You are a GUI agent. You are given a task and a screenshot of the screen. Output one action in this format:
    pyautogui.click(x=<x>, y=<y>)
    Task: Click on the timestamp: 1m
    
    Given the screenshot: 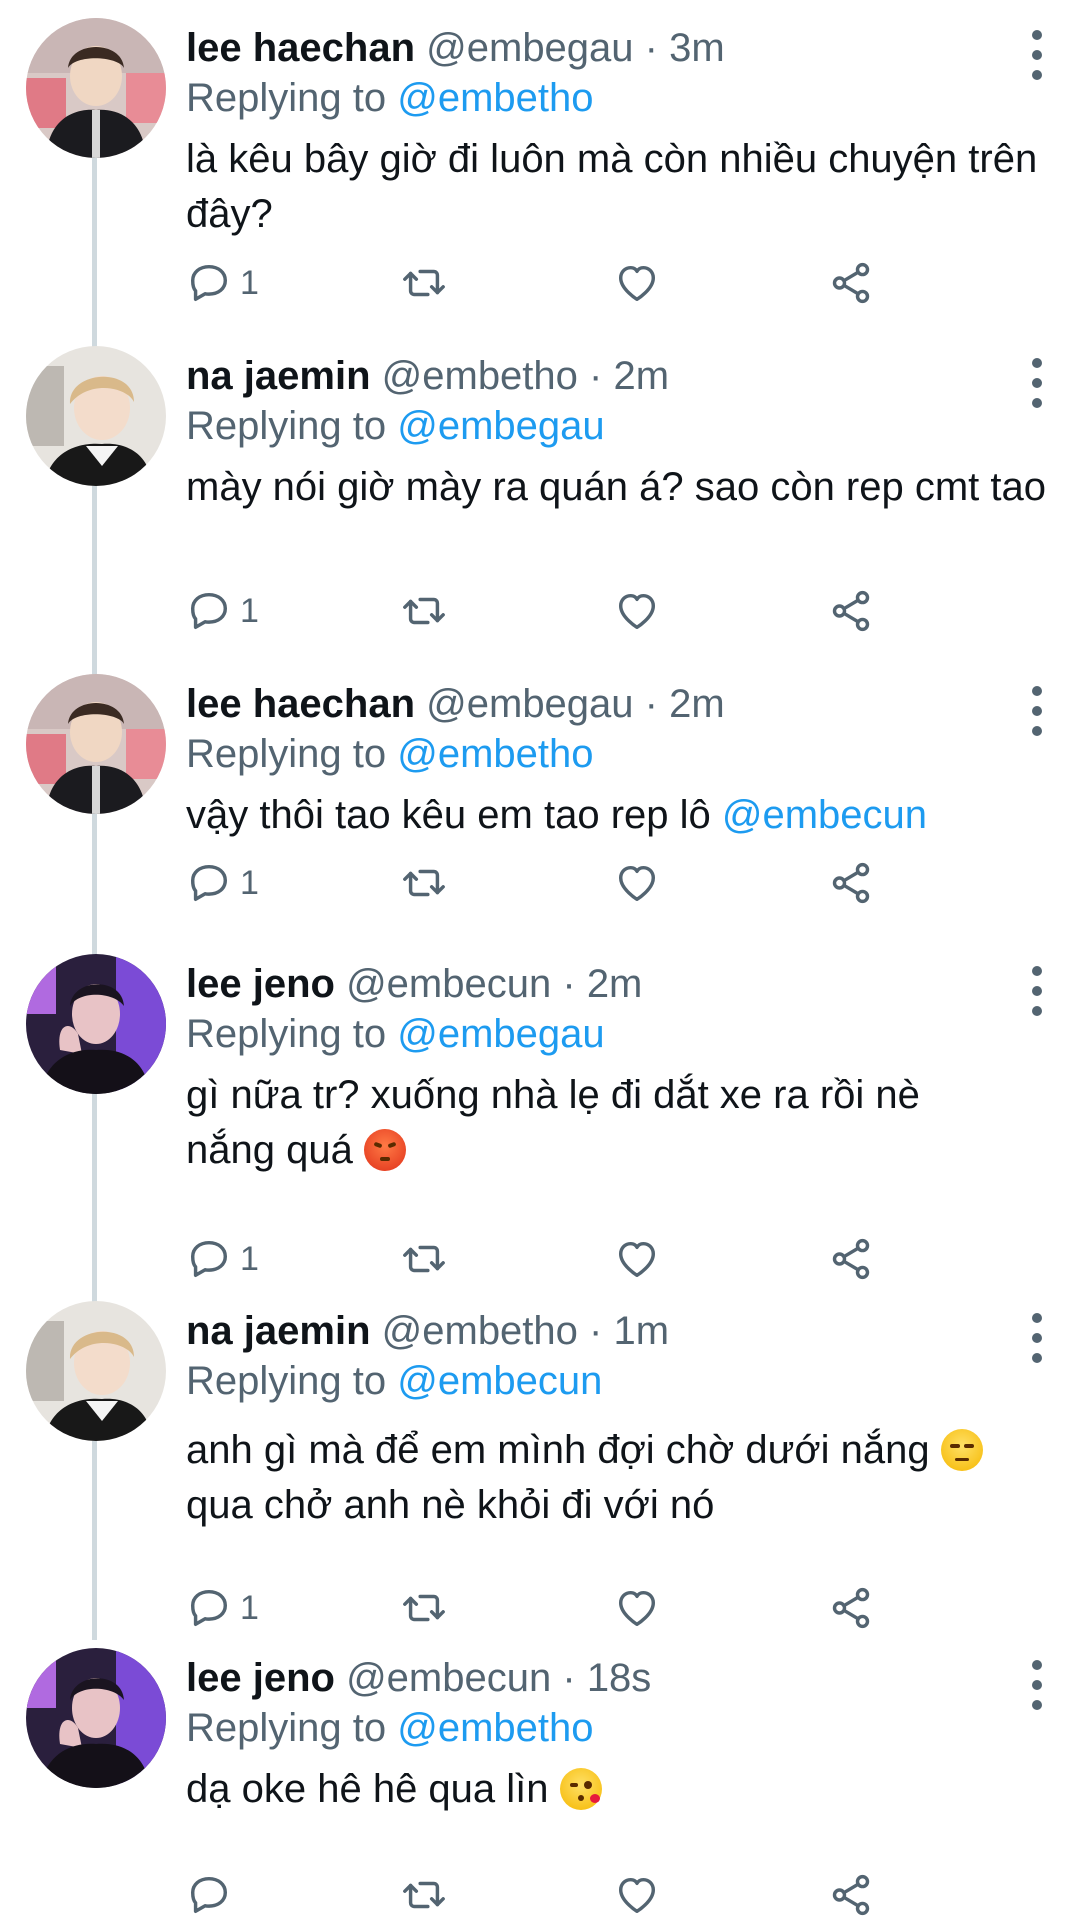 What is the action you would take?
    pyautogui.click(x=642, y=1331)
    